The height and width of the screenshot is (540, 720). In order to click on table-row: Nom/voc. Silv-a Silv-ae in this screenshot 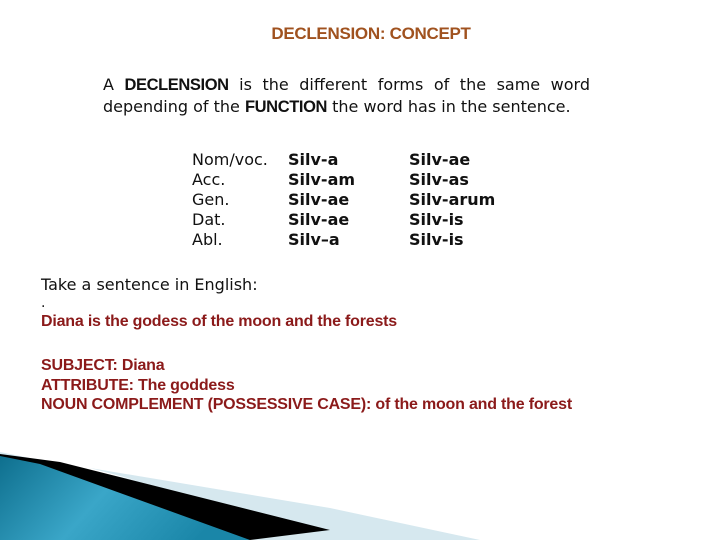, I will do `click(343, 160)`.